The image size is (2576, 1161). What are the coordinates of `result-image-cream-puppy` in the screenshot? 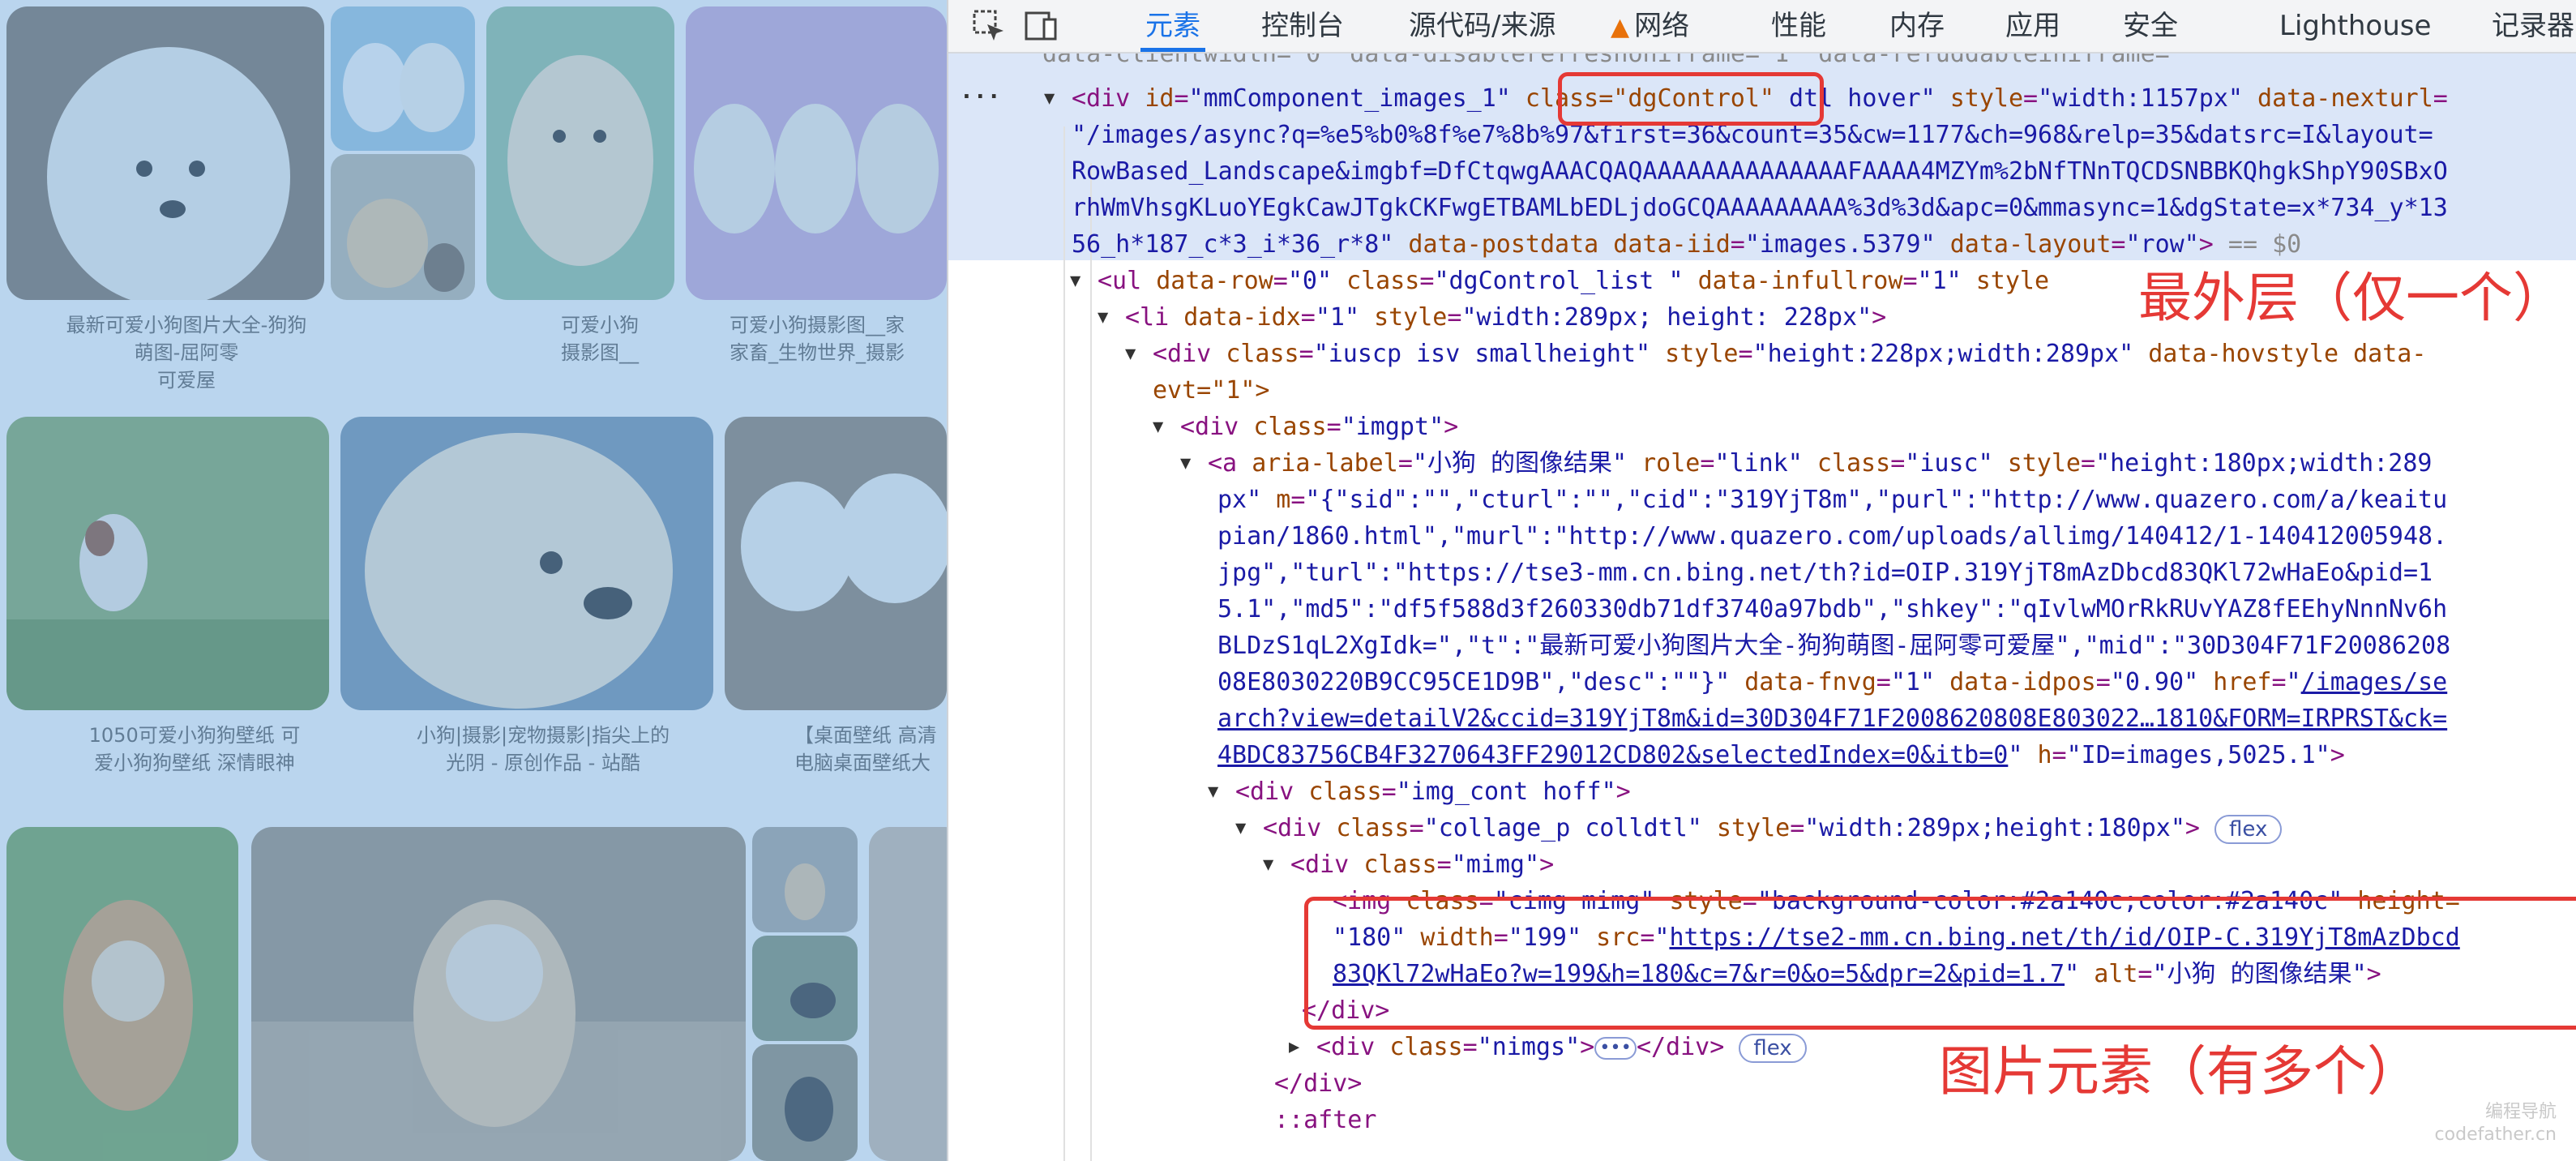 It's located at (580, 153).